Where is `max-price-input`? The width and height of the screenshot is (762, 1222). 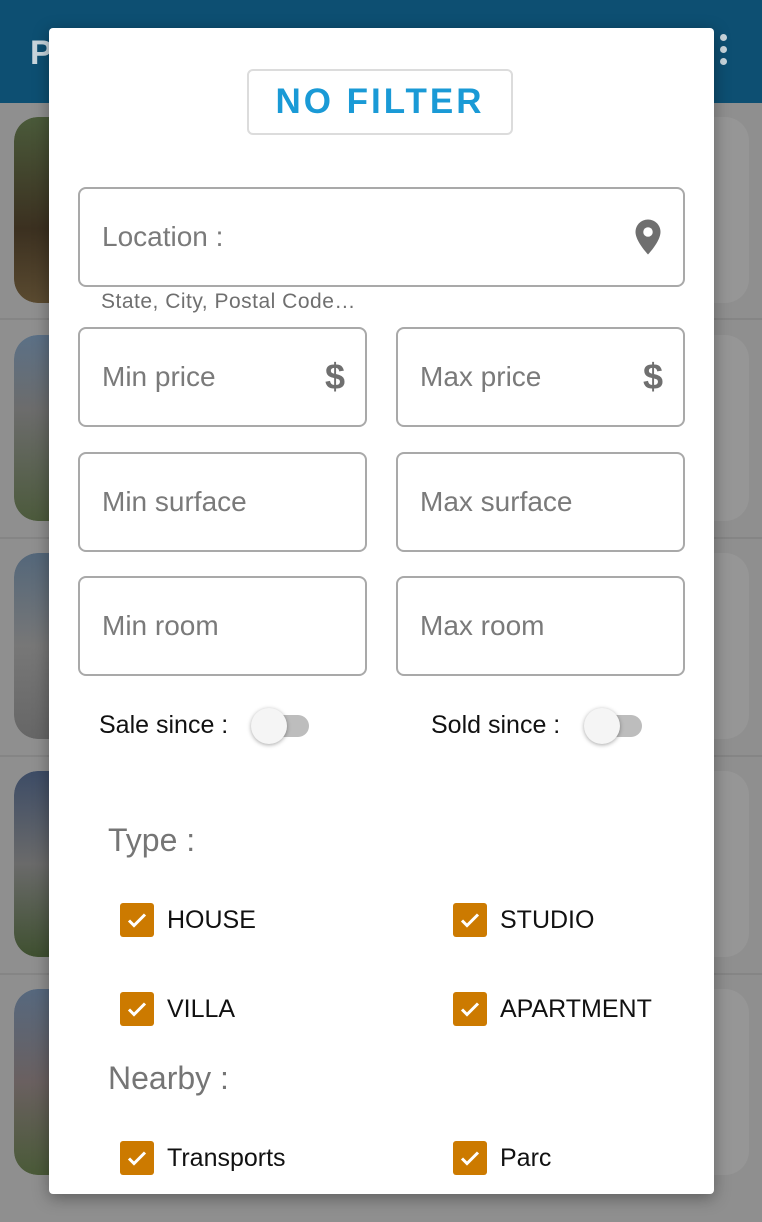
max-price-input is located at coordinates (540, 377).